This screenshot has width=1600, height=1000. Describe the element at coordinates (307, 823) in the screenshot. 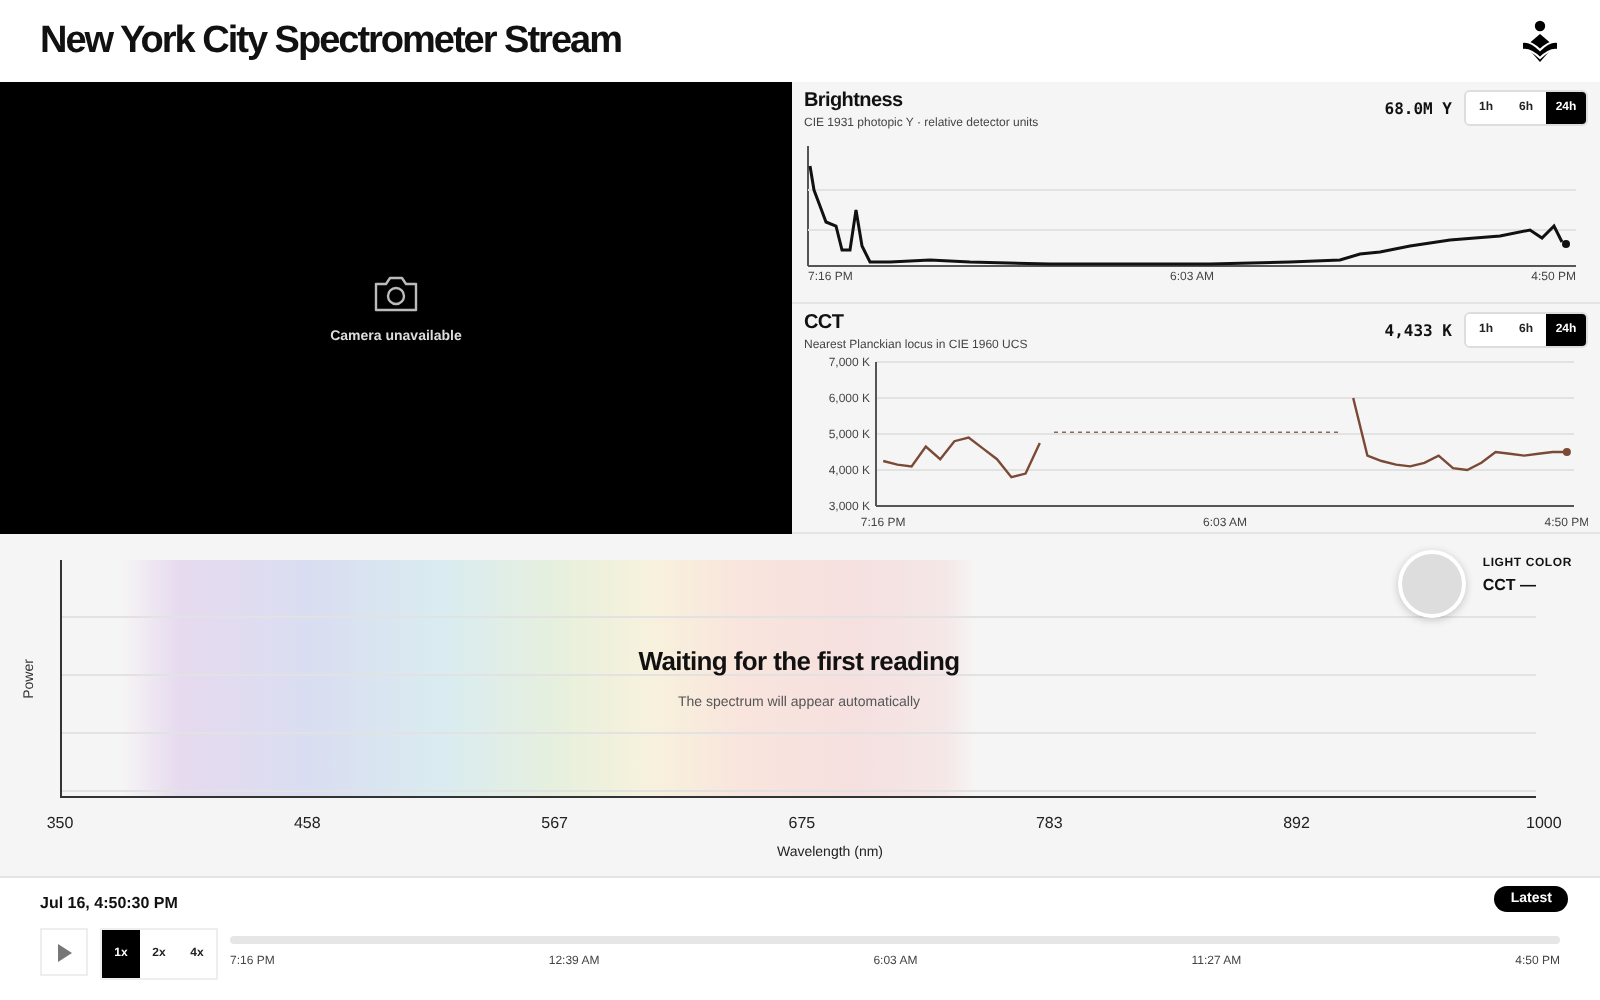

I see `axis-label: 458` at that location.